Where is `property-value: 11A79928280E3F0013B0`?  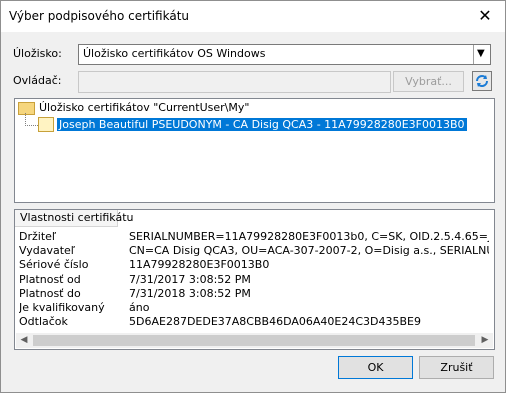 property-value: 11A79928280E3F0013B0 is located at coordinates (199, 265).